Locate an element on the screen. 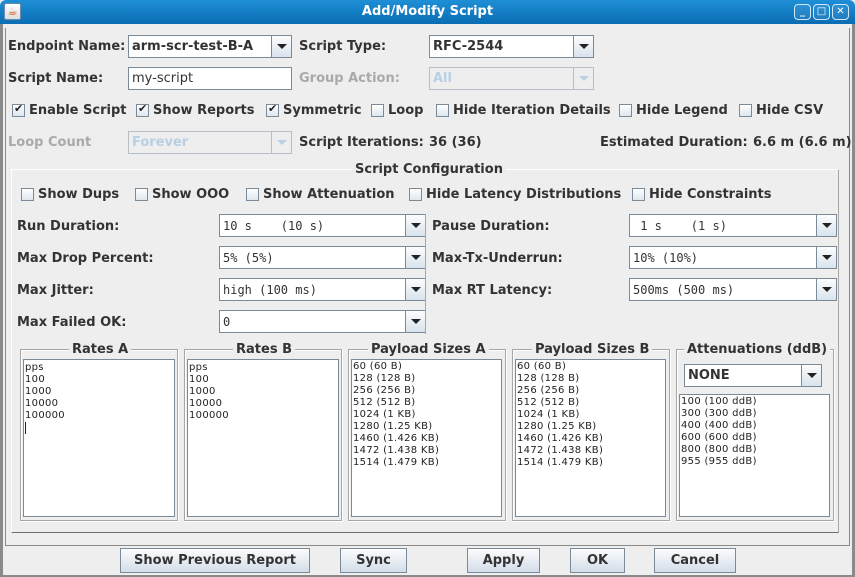  hide-latency-distributions-checkbox: Hide Latency Distributions is located at coordinates (515, 194).